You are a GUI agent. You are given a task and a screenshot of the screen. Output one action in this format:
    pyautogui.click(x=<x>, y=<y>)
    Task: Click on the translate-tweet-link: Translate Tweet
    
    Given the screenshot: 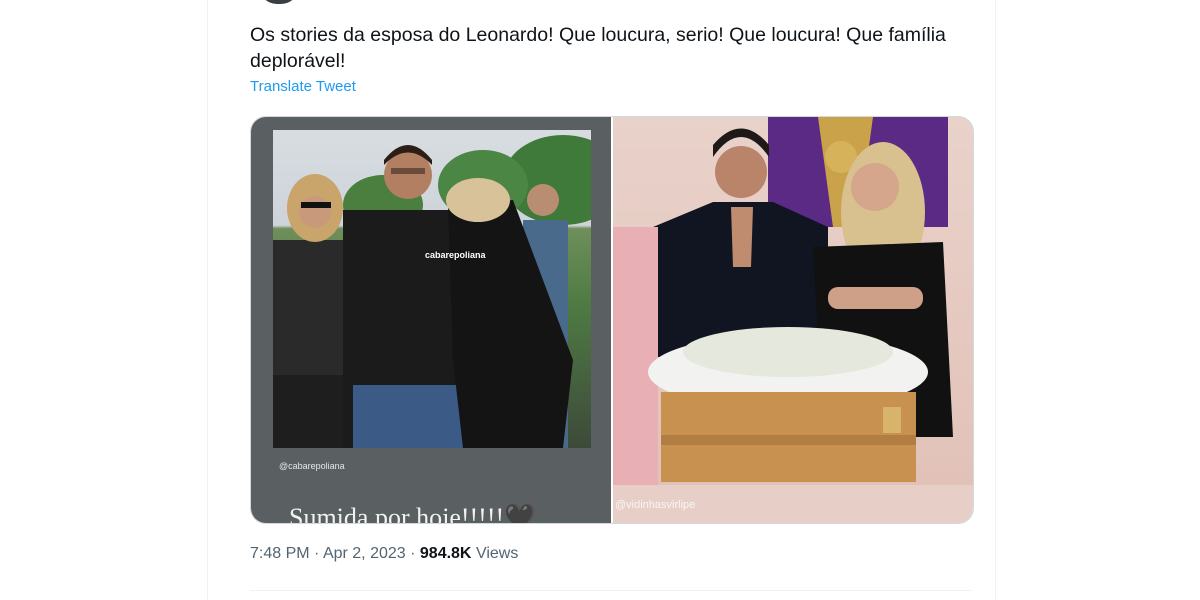 What is the action you would take?
    pyautogui.click(x=303, y=86)
    